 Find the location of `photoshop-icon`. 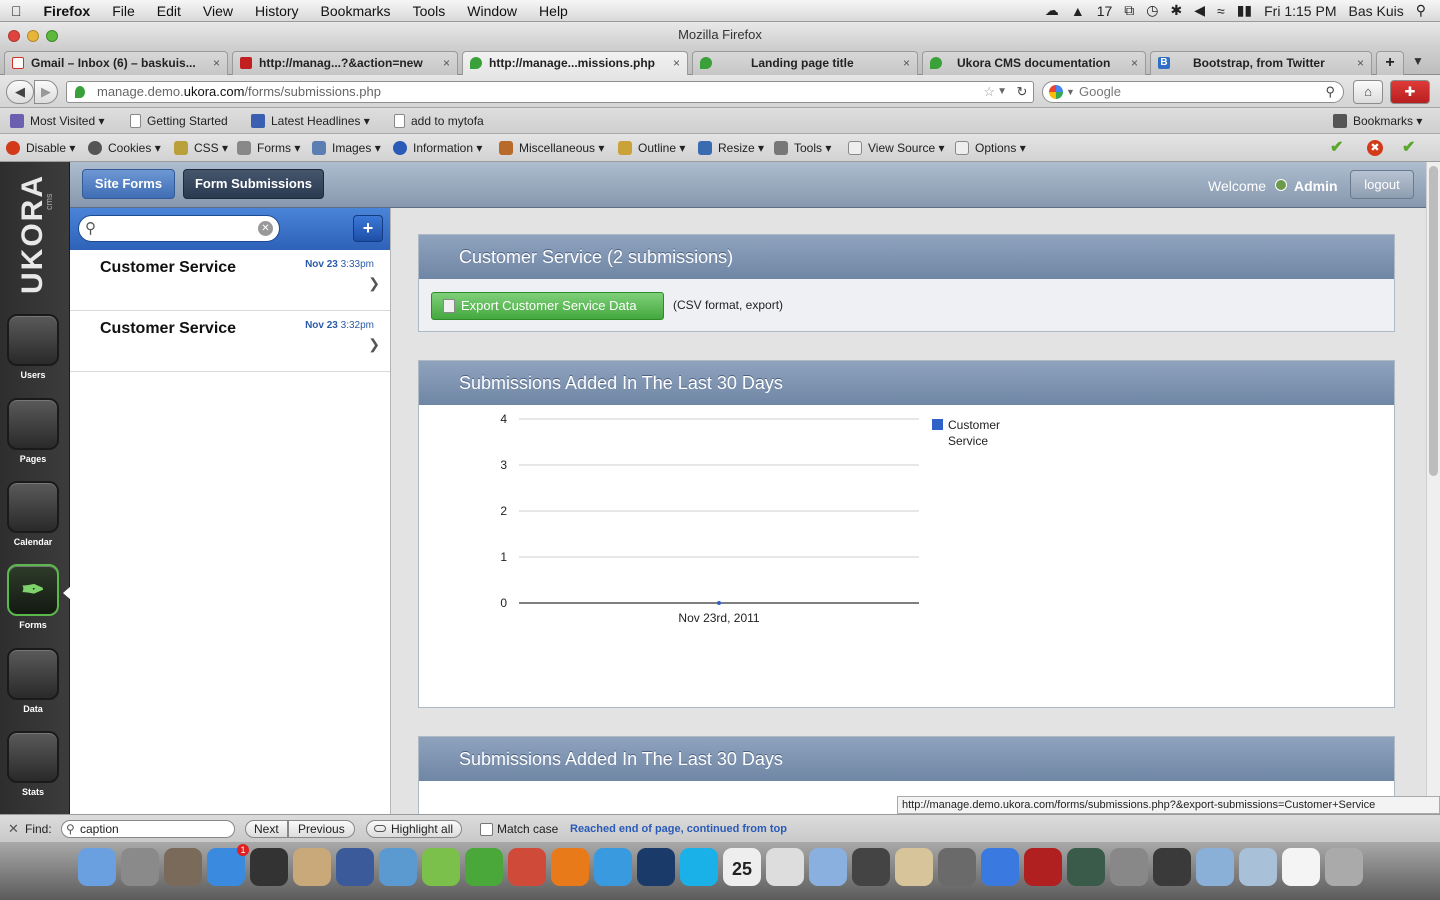

photoshop-icon is located at coordinates (656, 867).